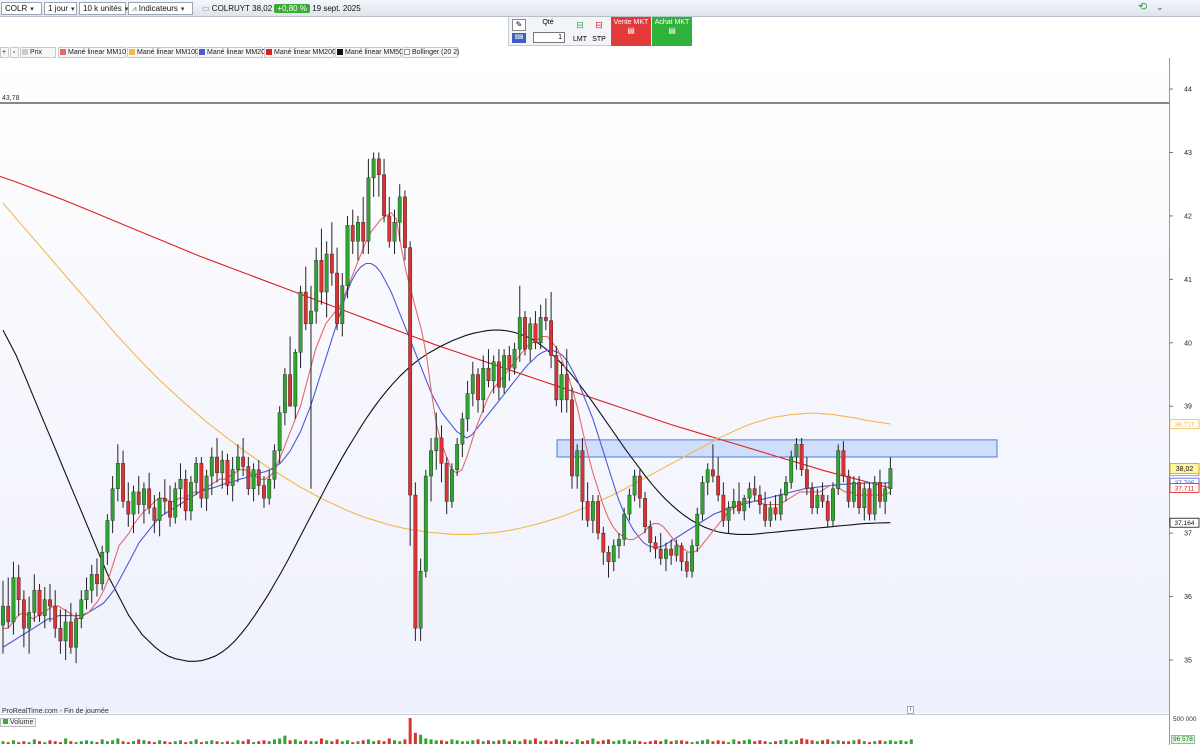  Describe the element at coordinates (92, 52) in the screenshot. I see `legend-item-mm10: Mané linear MM10` at that location.